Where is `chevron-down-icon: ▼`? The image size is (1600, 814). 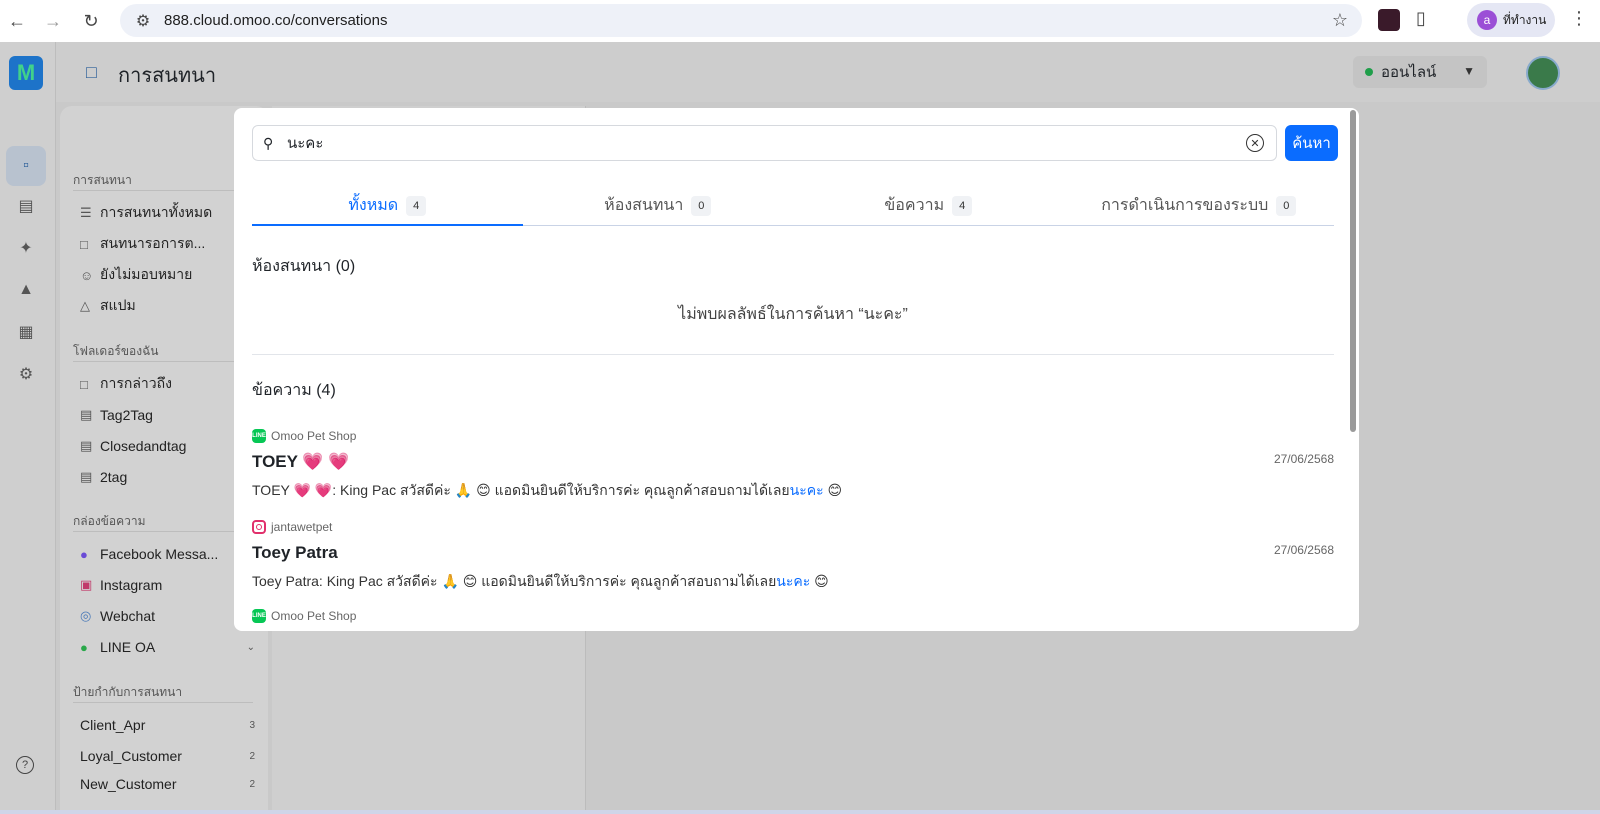
chevron-down-icon: ▼ is located at coordinates (1469, 71).